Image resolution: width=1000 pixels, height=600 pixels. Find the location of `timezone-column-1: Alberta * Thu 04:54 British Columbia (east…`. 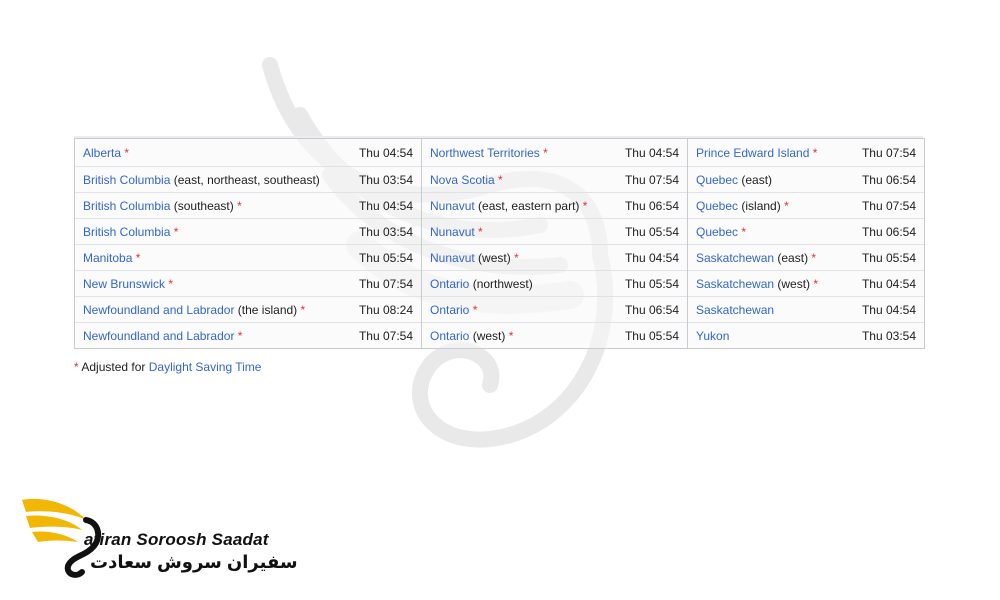

timezone-column-1: Alberta * Thu 04:54 British Columbia (east… is located at coordinates (248, 243).